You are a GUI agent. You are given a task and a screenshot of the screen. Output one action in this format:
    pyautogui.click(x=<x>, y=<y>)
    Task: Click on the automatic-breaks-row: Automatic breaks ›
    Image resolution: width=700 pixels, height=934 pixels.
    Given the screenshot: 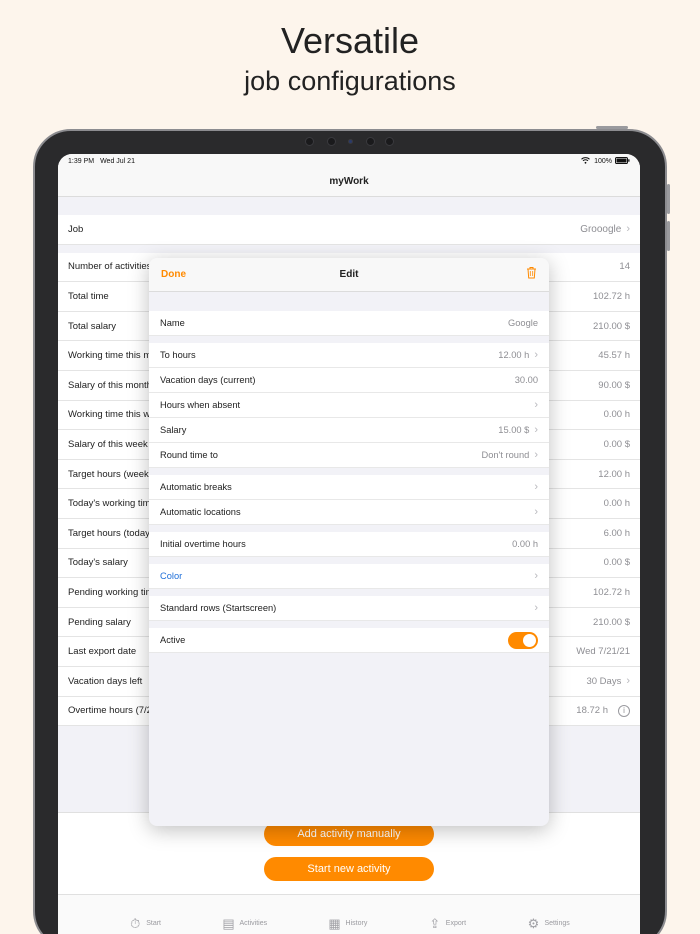 What is the action you would take?
    pyautogui.click(x=349, y=487)
    